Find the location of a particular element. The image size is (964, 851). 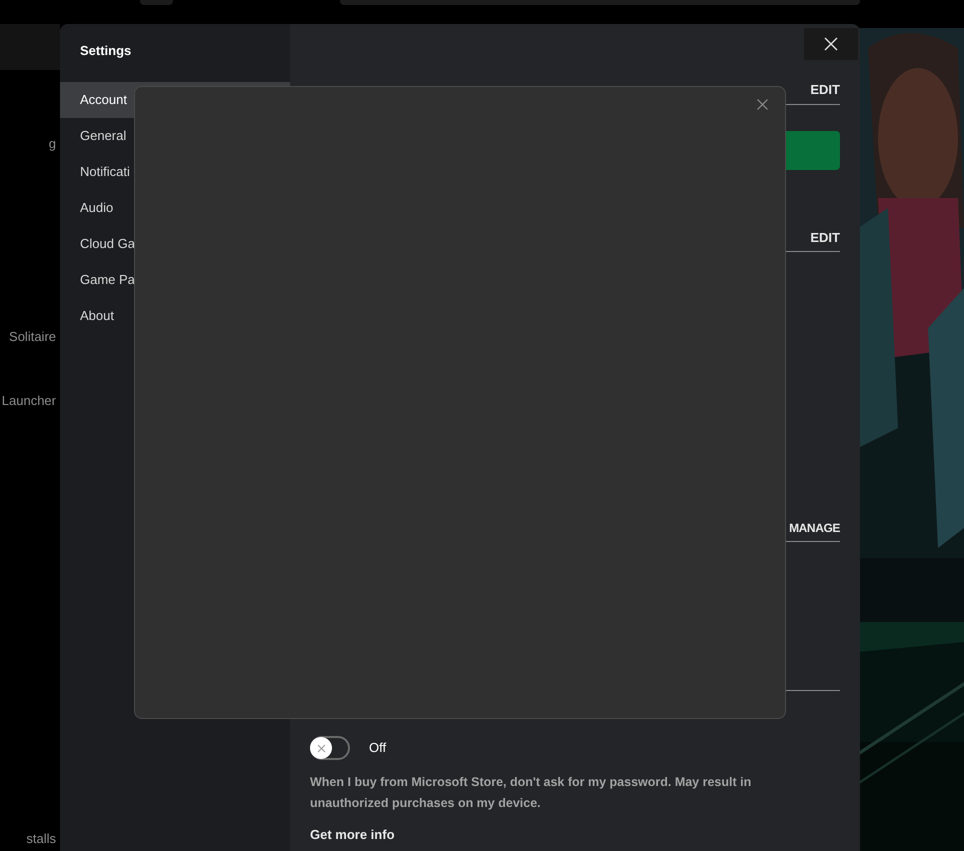

list-item: g is located at coordinates (52, 144).